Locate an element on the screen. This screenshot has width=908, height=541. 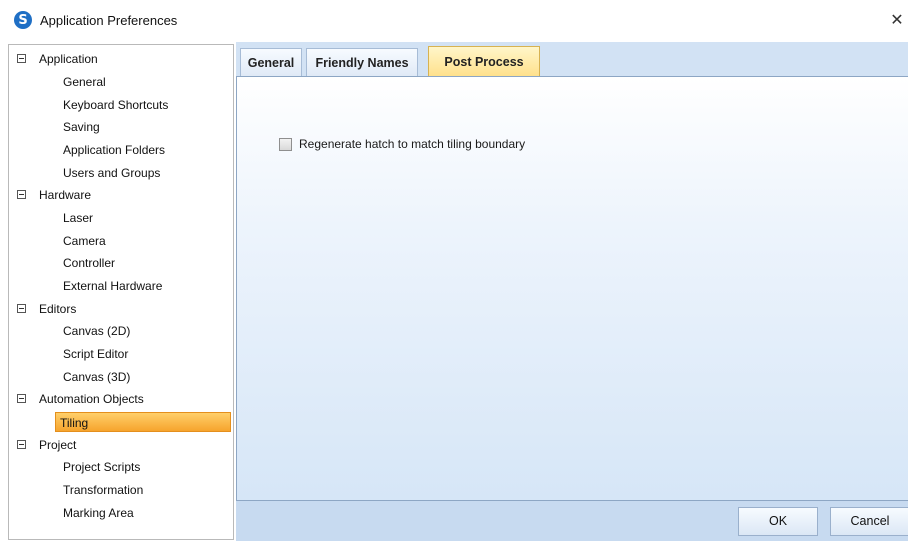
tab-post-process: Post Process is located at coordinates (484, 61).